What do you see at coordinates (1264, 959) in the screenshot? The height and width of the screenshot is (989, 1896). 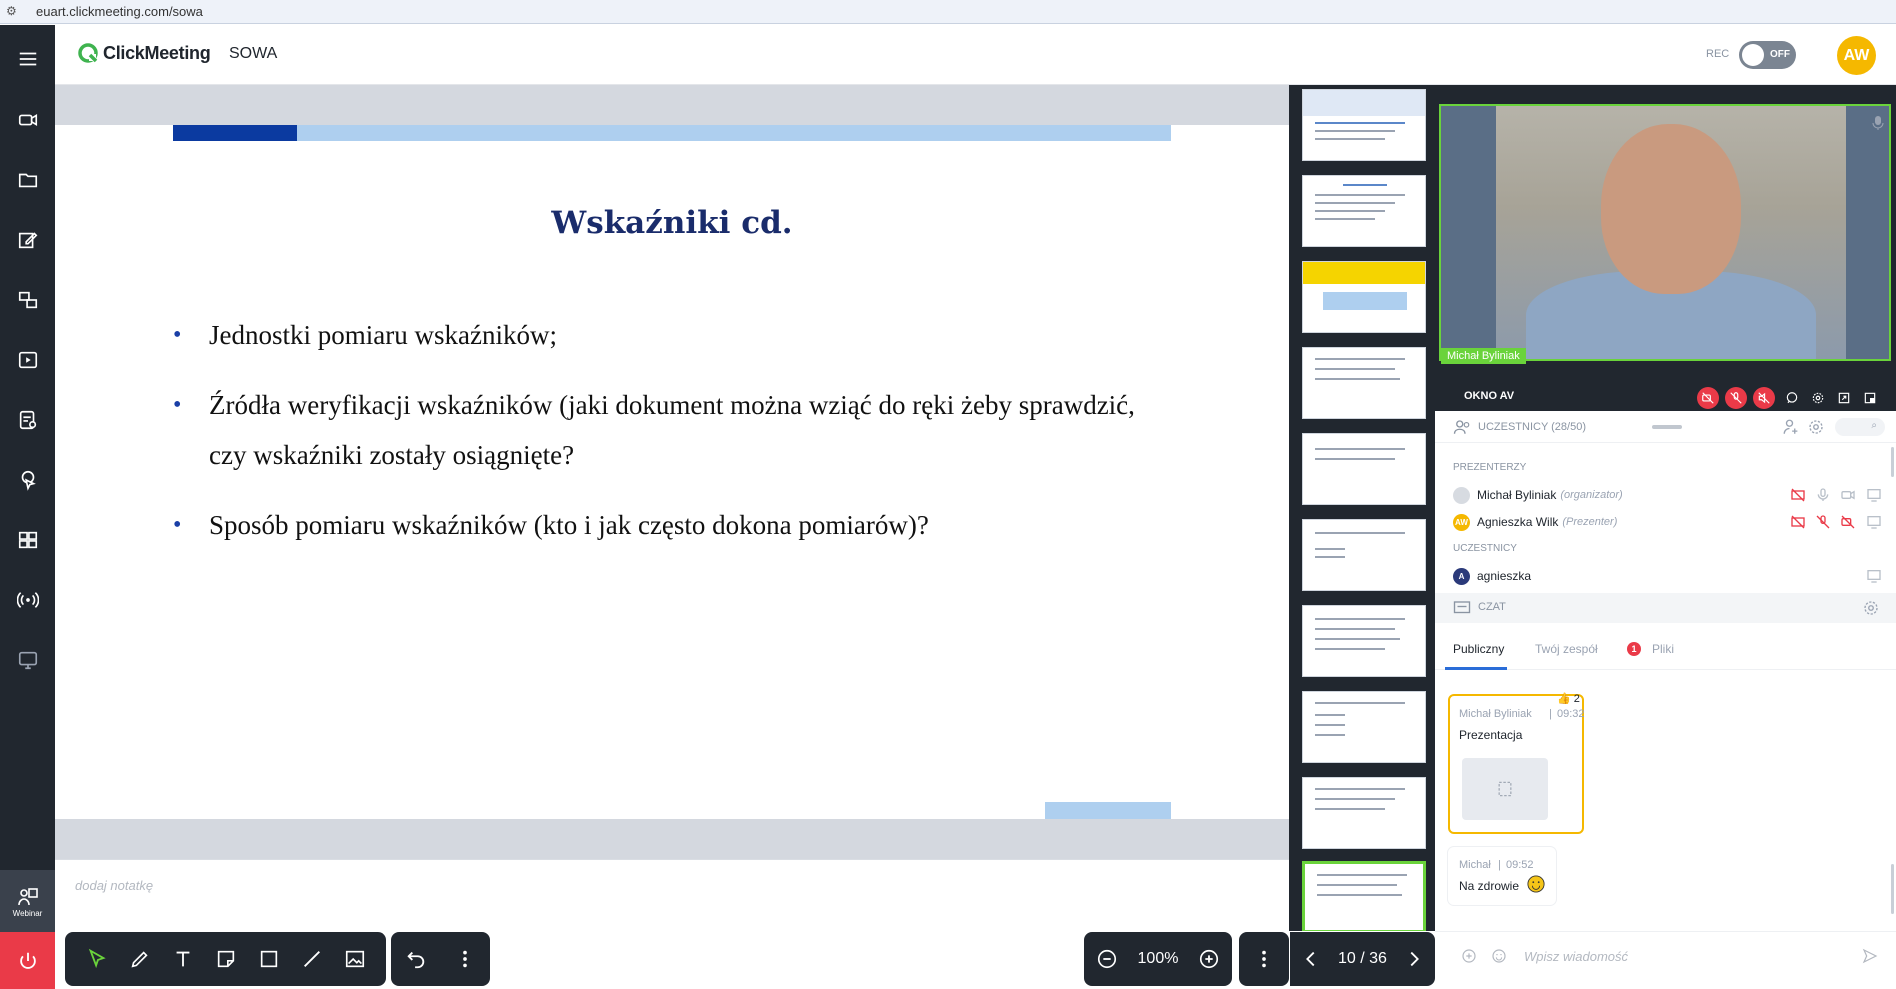 I see `slide-options-button` at bounding box center [1264, 959].